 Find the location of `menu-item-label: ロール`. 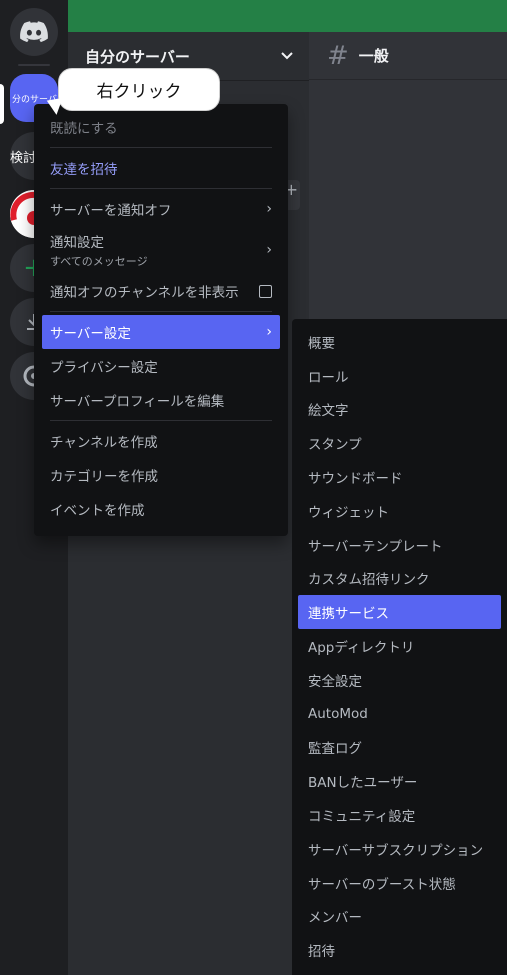

menu-item-label: ロール is located at coordinates (328, 377).